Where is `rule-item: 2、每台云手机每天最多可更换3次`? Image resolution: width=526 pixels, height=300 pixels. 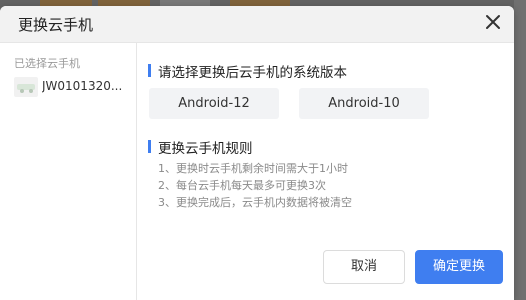
rule-item: 2、每台云手机每天最多可更换3次 is located at coordinates (242, 185).